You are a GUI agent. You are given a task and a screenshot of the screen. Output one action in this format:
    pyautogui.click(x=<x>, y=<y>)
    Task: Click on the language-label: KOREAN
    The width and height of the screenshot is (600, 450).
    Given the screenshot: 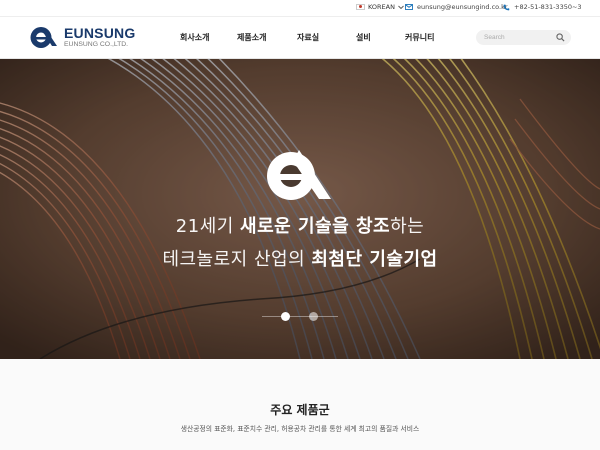 What is the action you would take?
    pyautogui.click(x=381, y=7)
    